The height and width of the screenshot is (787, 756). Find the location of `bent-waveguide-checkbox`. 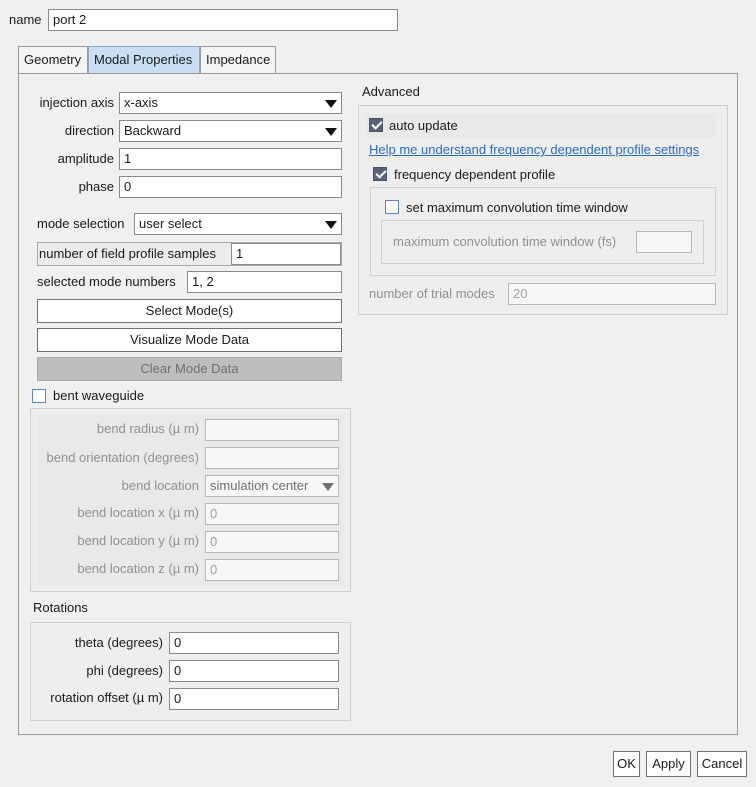

bent-waveguide-checkbox is located at coordinates (39, 396).